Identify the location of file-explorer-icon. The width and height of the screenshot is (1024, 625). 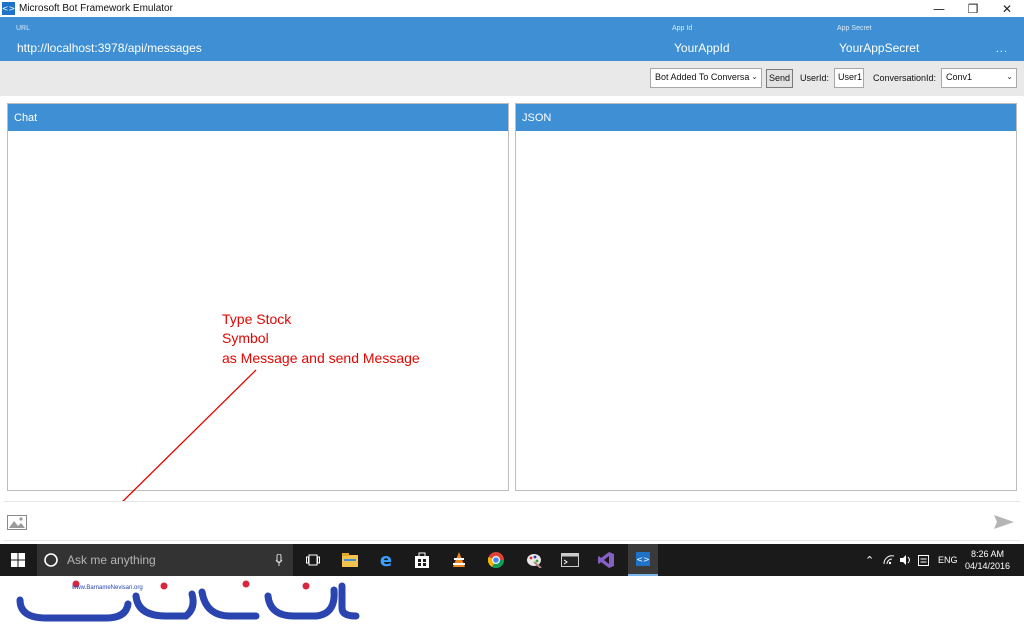
(350, 560).